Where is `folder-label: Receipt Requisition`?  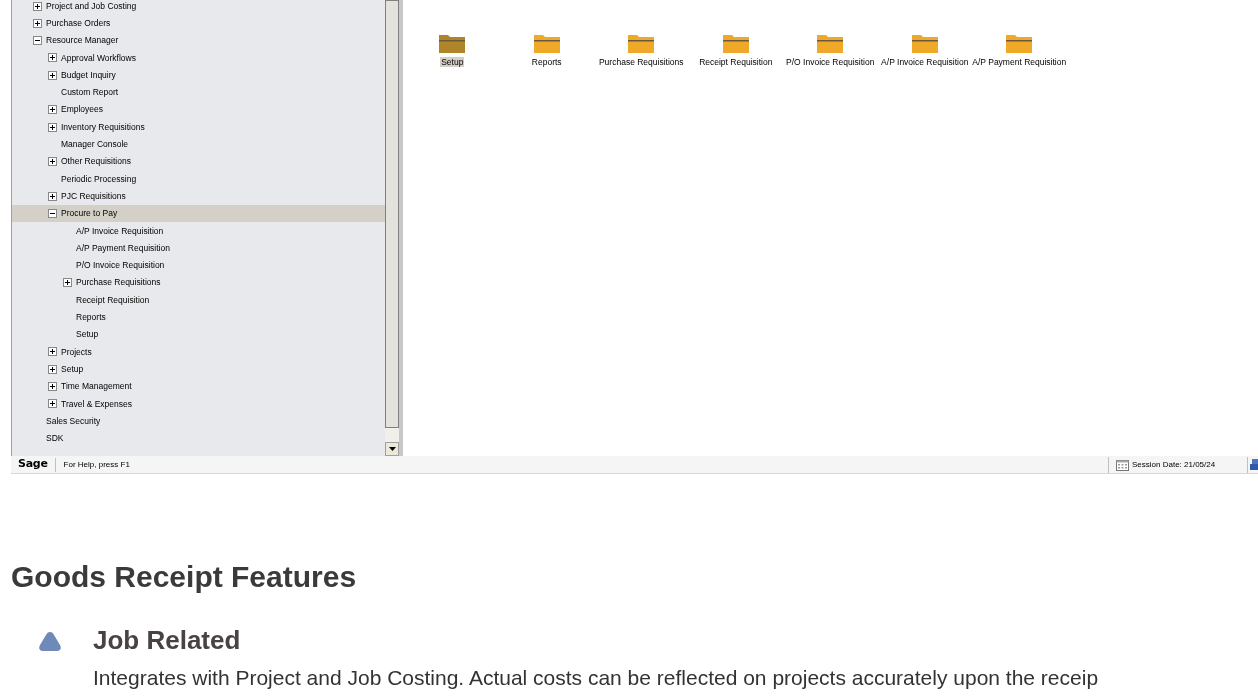 folder-label: Receipt Requisition is located at coordinates (736, 62).